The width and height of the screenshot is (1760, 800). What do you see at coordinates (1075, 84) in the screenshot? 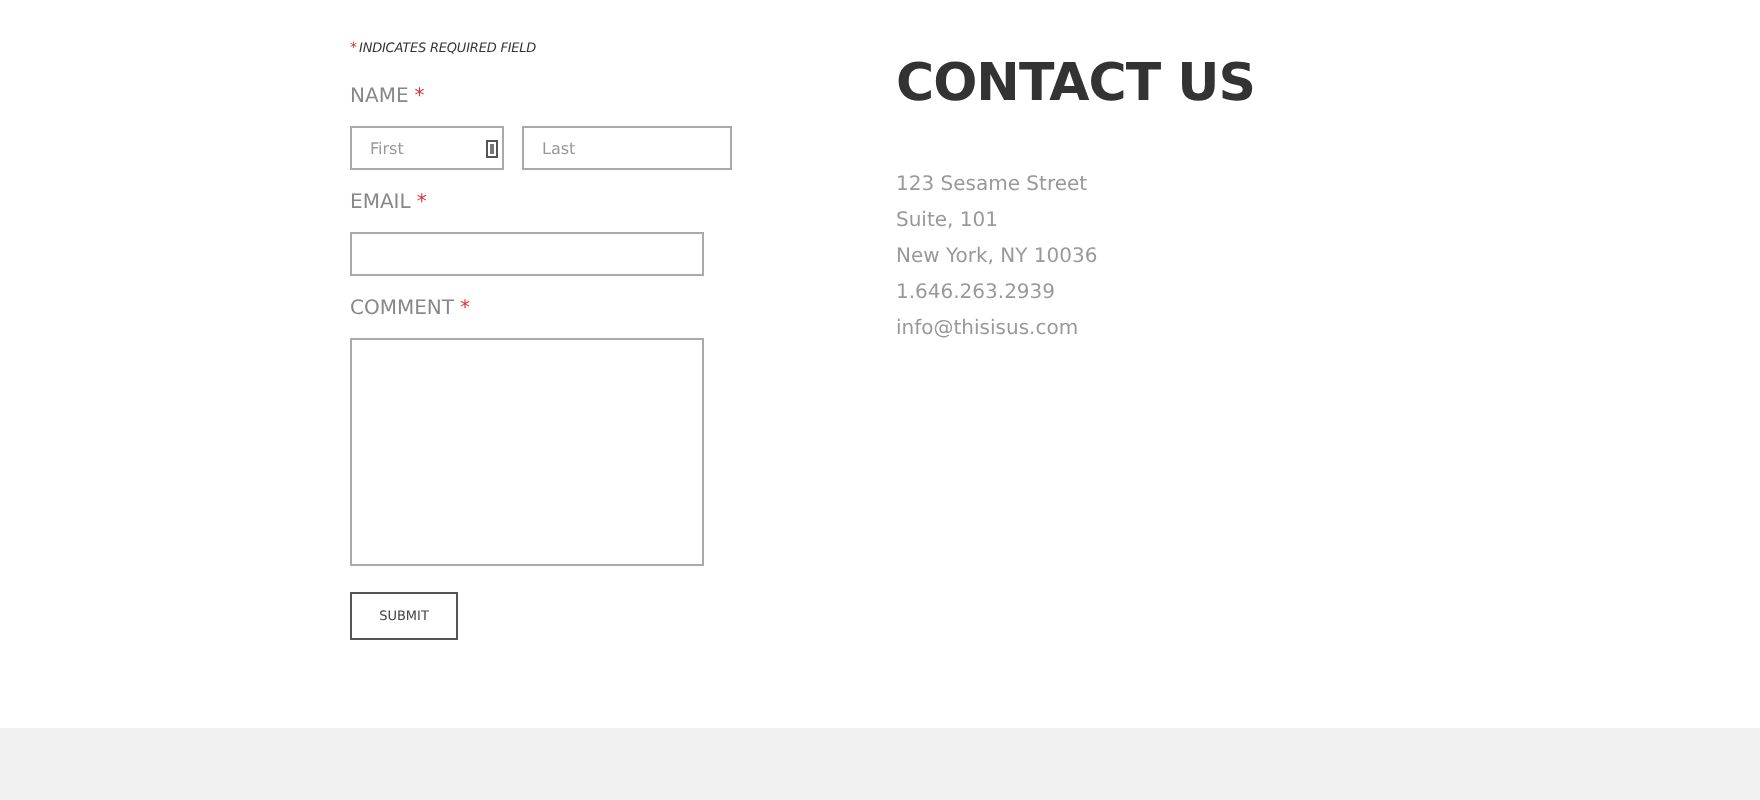
I see `contact-heading: CONTACT US` at bounding box center [1075, 84].